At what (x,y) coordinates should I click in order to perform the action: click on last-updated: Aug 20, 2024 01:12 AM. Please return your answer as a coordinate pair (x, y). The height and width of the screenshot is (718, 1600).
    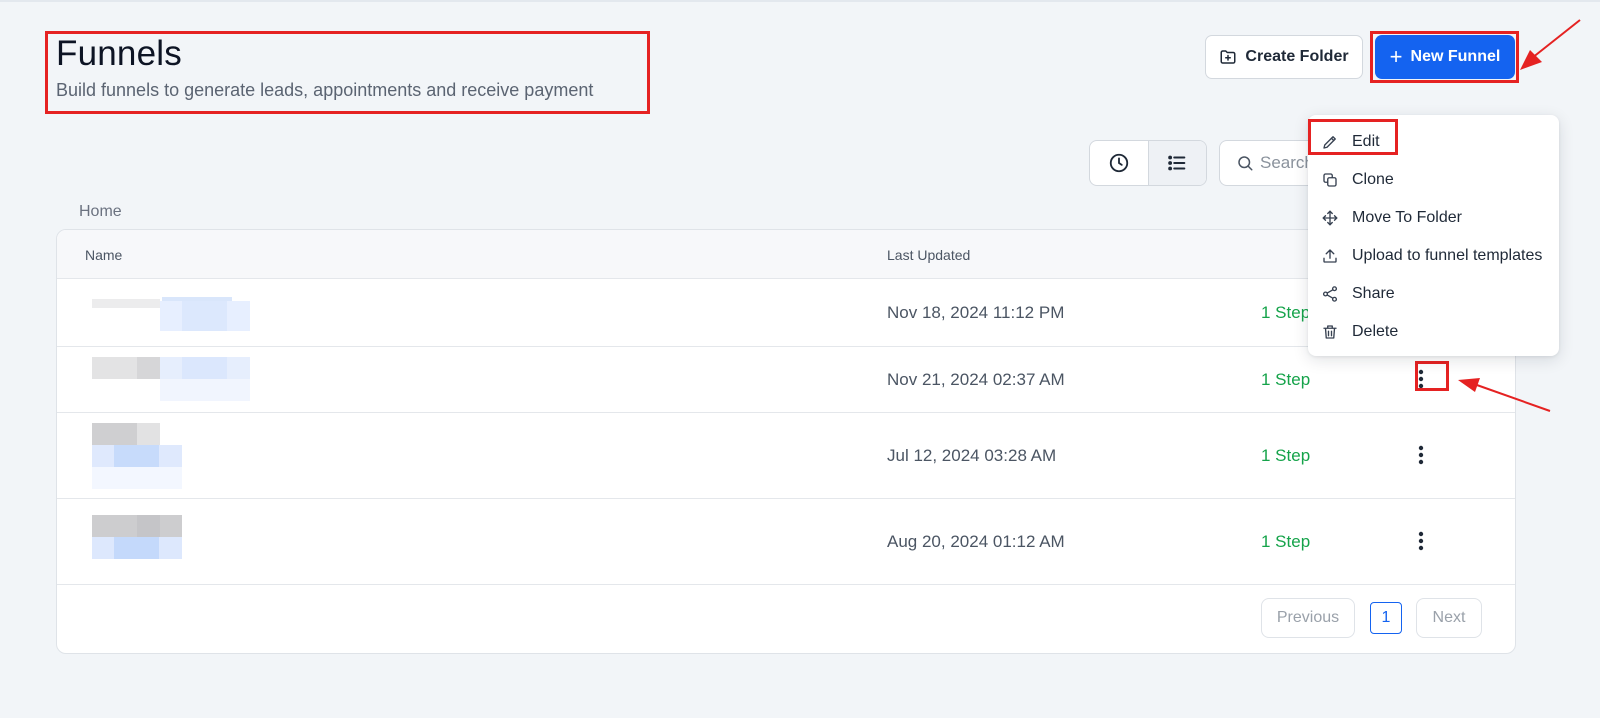
    Looking at the image, I should click on (976, 541).